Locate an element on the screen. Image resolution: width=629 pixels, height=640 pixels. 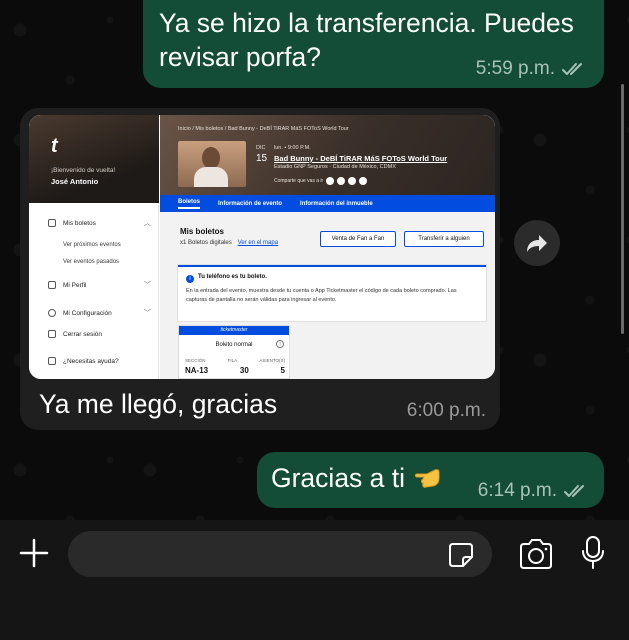
message-meta: 5:59 p.m. is located at coordinates (532, 69).